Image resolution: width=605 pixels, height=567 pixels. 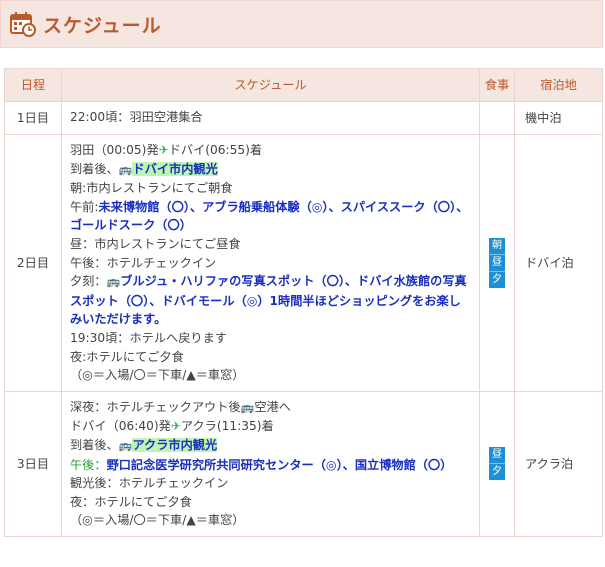 I want to click on arrival-line: 到着後、🚌ドバイ市内観光, so click(x=270, y=170).